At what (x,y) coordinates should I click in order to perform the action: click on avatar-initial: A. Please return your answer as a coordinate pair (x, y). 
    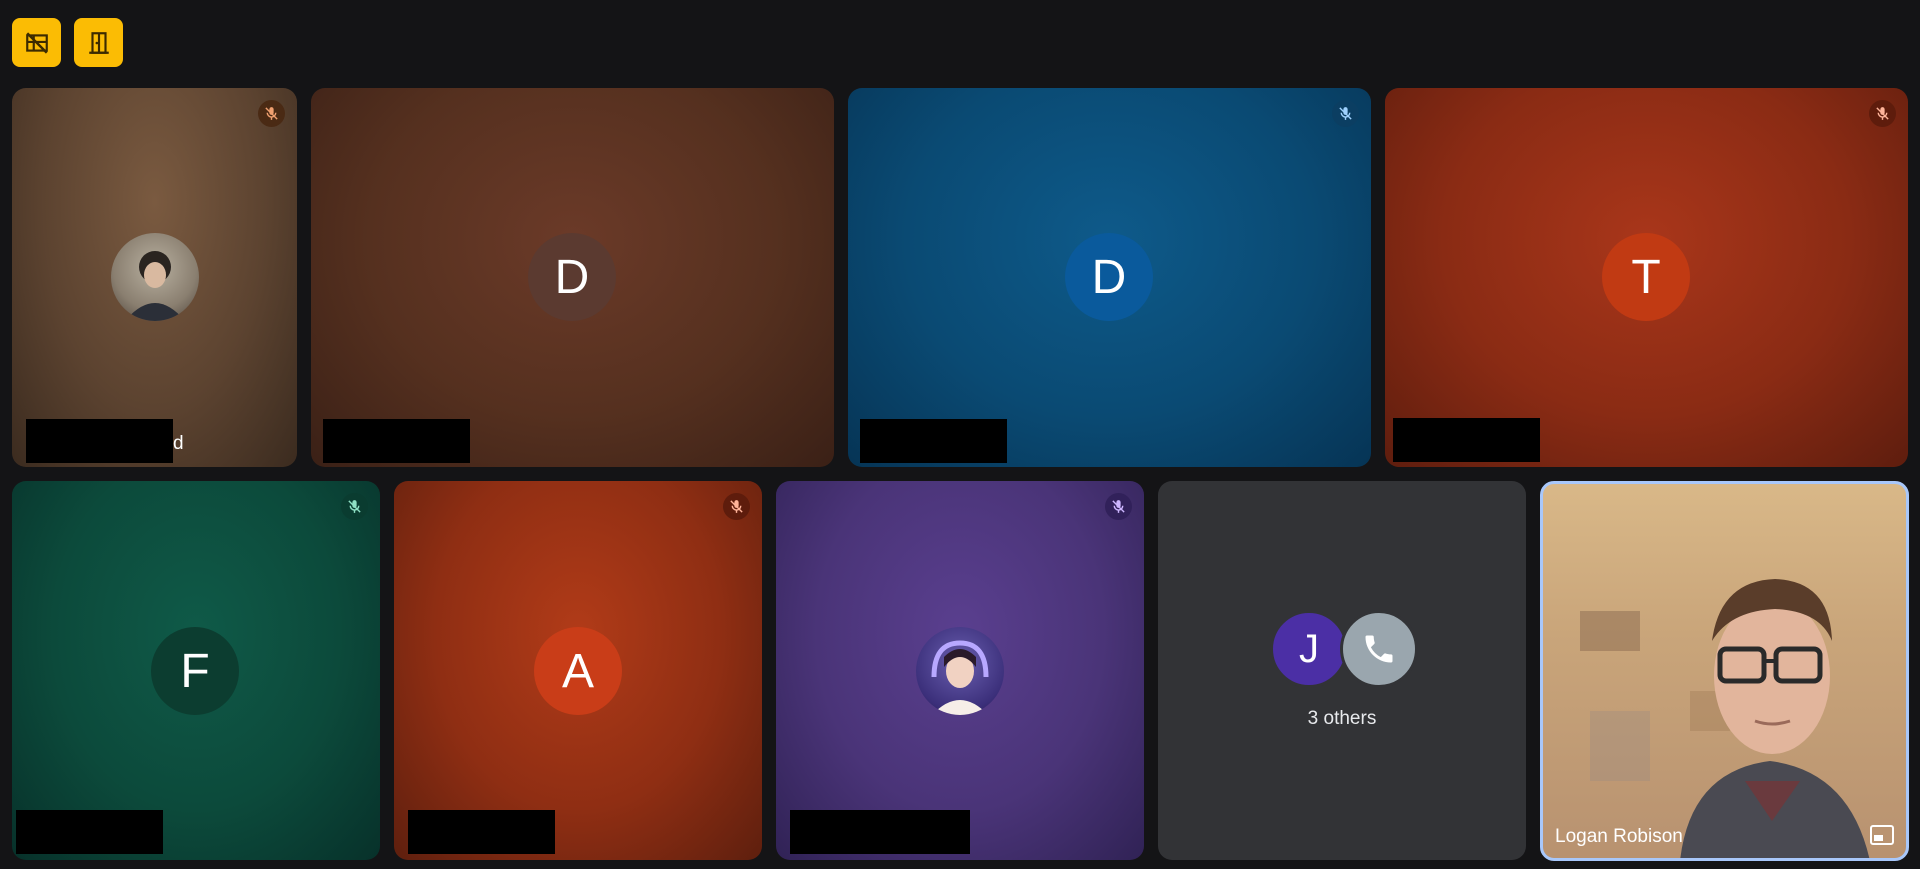
    Looking at the image, I should click on (577, 671).